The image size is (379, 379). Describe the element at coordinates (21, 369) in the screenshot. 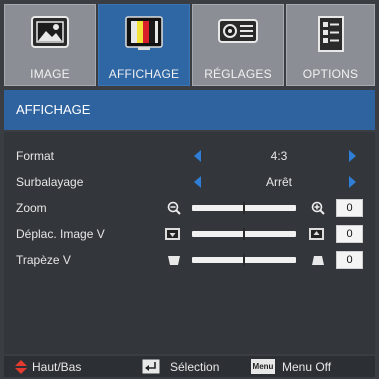

I see `up-down-arrow-icon` at that location.